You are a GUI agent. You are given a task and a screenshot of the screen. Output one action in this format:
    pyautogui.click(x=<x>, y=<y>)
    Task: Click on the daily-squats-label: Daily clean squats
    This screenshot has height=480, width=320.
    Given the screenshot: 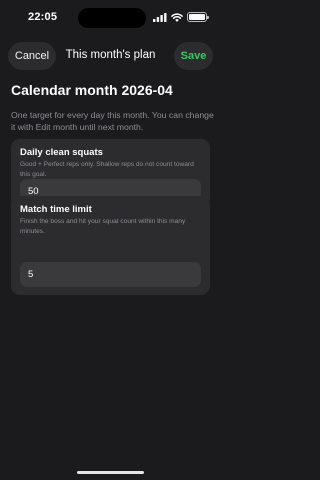 What is the action you would take?
    pyautogui.click(x=61, y=152)
    